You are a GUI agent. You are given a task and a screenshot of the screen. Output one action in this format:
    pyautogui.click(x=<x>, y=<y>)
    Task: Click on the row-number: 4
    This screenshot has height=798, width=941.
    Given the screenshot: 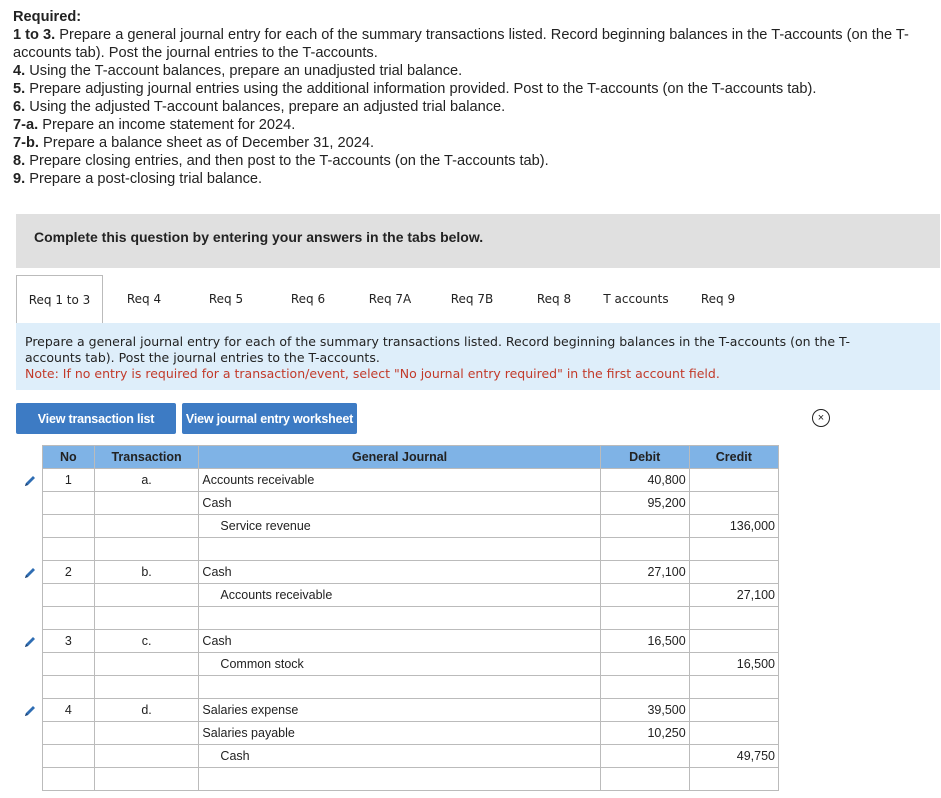 What is the action you would take?
    pyautogui.click(x=68, y=710)
    